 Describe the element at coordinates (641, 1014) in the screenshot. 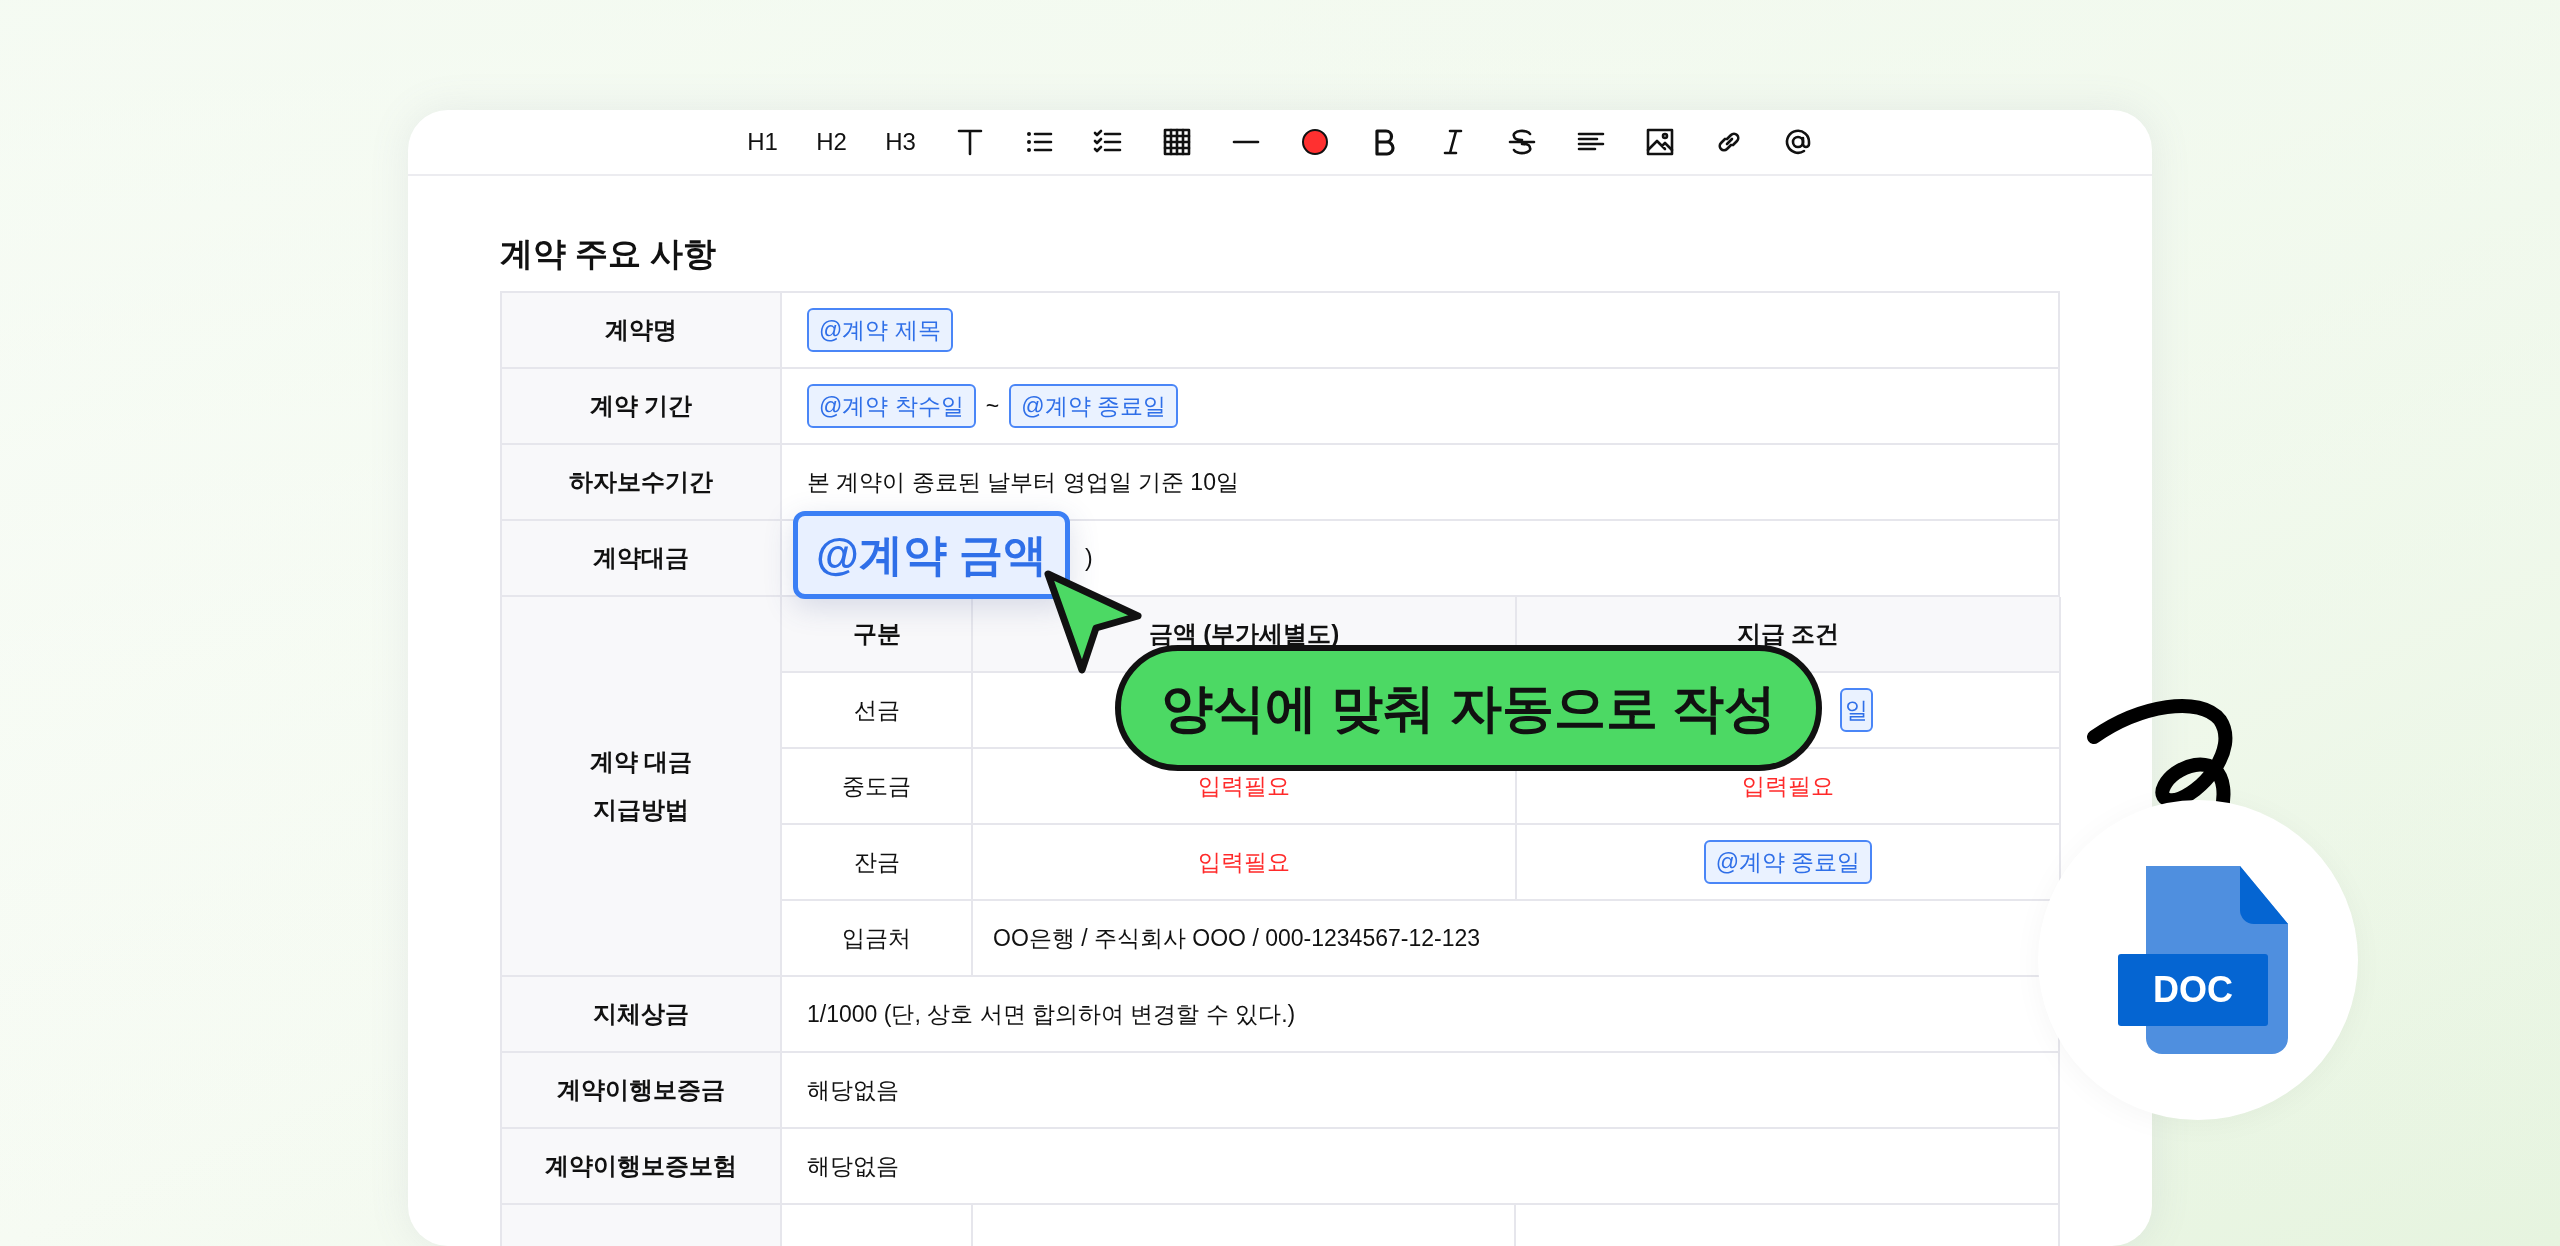

I see `row-label: 지체상금` at that location.